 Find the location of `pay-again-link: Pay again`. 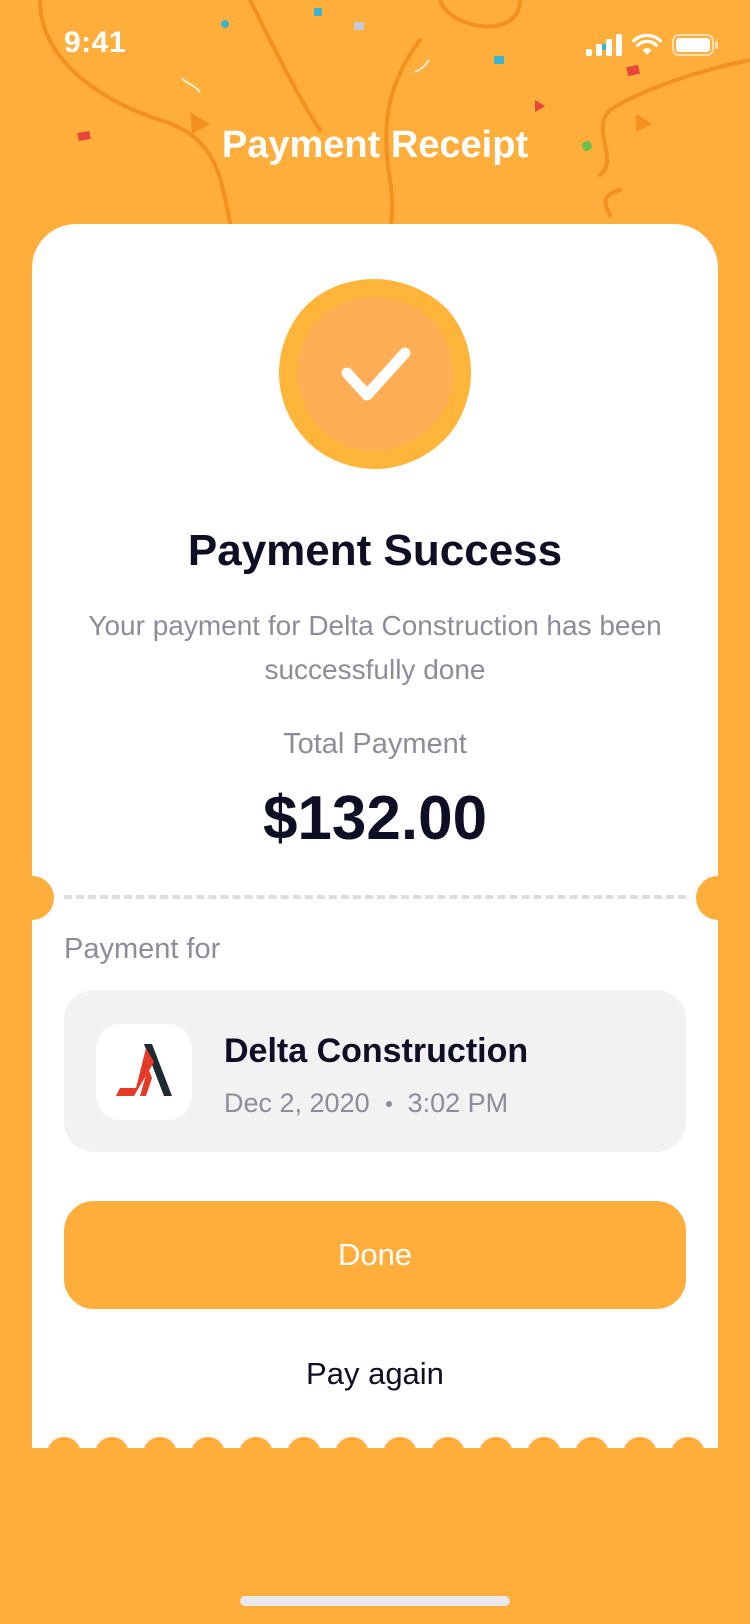

pay-again-link: Pay again is located at coordinates (375, 1374).